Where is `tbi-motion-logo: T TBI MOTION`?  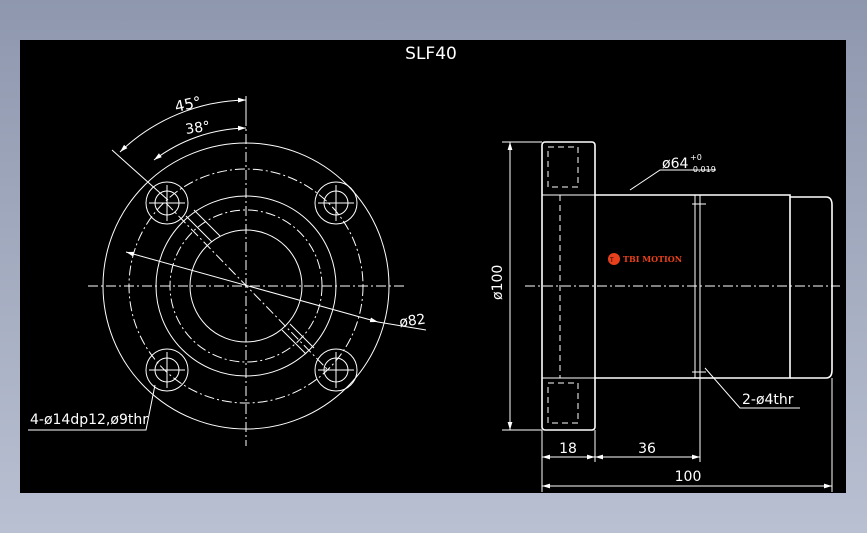 tbi-motion-logo: T TBI MOTION is located at coordinates (645, 259).